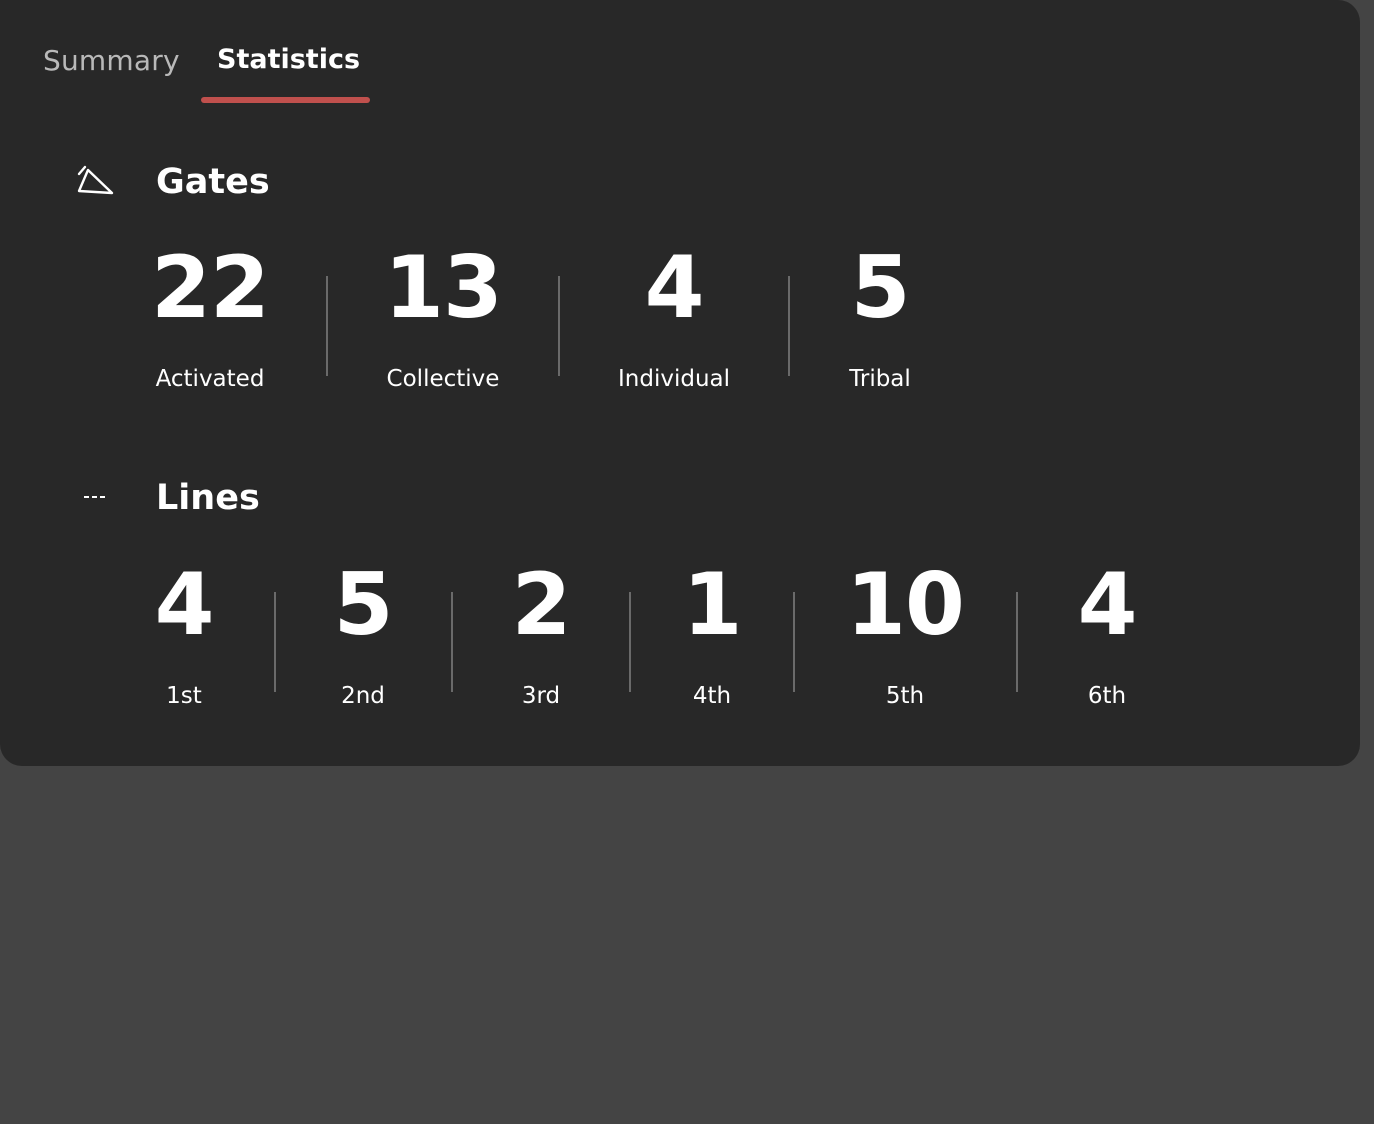 The image size is (1374, 1124). I want to click on lines-stat-6th: 4 6th, so click(1107, 633).